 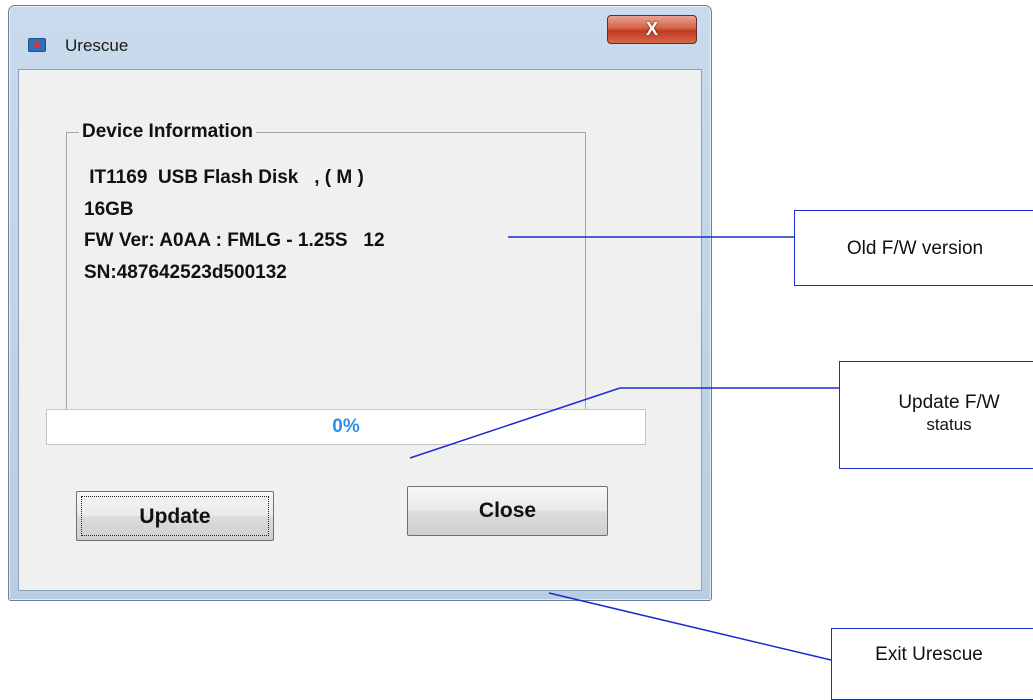 I want to click on update-fw-status-line1: Update F/W, so click(x=949, y=402).